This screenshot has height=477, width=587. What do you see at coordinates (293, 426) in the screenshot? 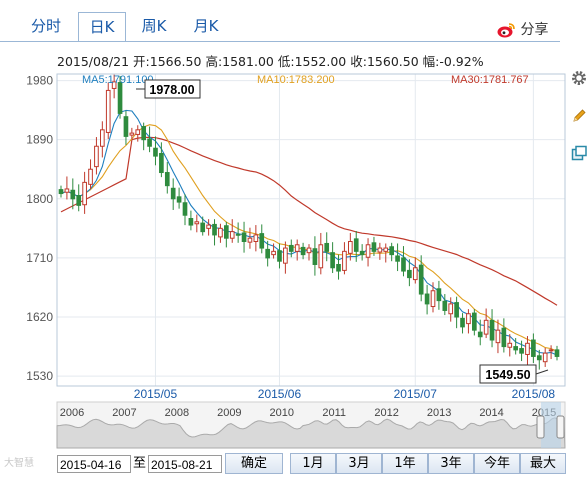
I see `history-navigator: 2006200720082009201020112012201320142015` at bounding box center [293, 426].